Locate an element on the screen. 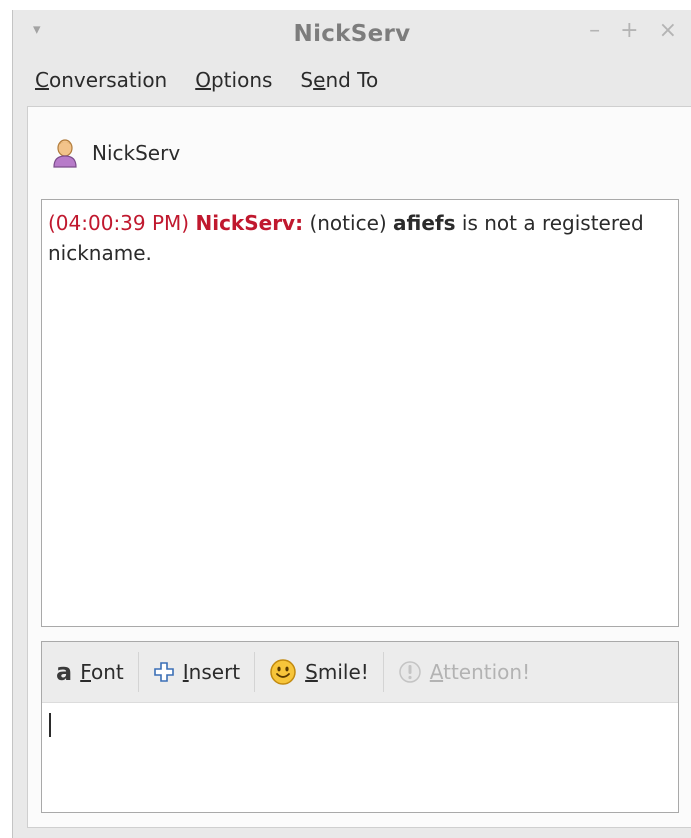 This screenshot has height=838, width=691. smiley-icon is located at coordinates (283, 672).